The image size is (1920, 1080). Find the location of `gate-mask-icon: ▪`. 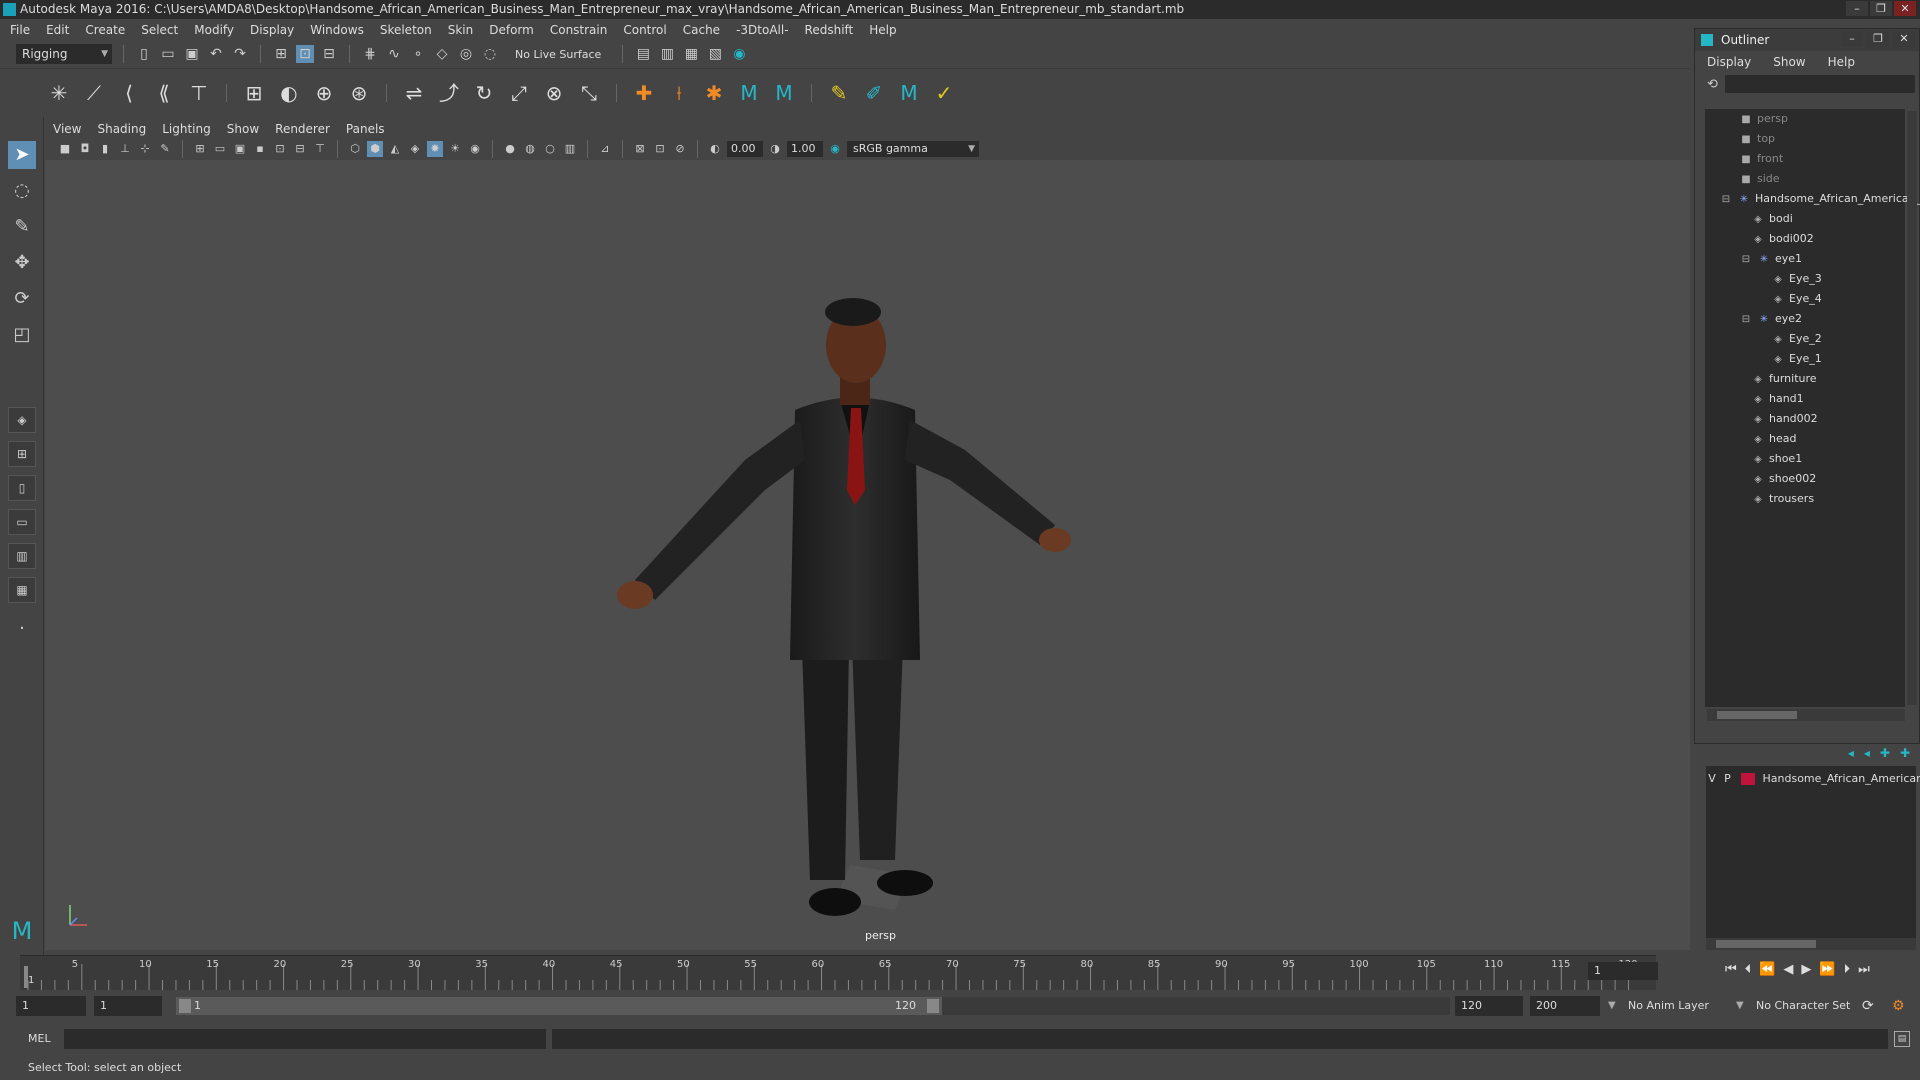

gate-mask-icon: ▪ is located at coordinates (260, 149).